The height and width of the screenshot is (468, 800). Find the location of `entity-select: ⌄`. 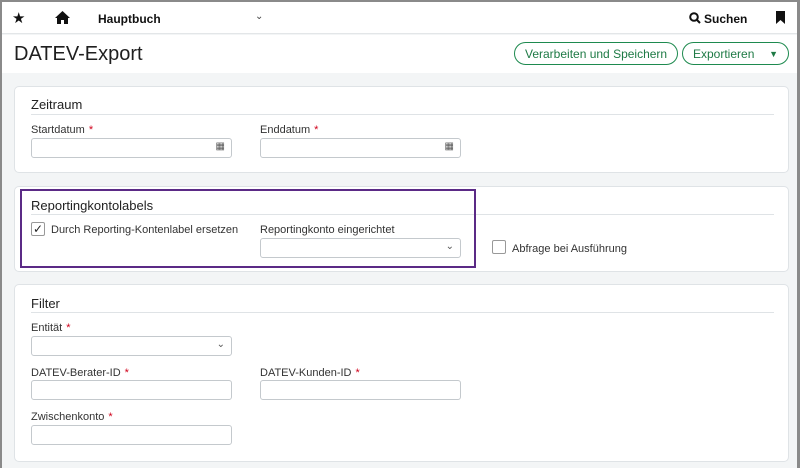

entity-select: ⌄ is located at coordinates (131, 346).